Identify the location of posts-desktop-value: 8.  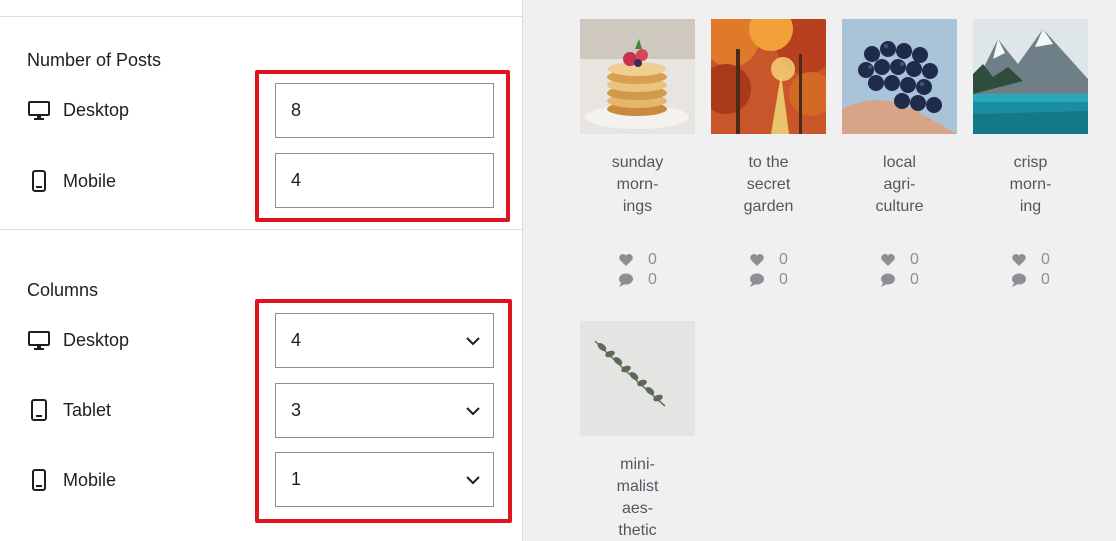
(296, 110).